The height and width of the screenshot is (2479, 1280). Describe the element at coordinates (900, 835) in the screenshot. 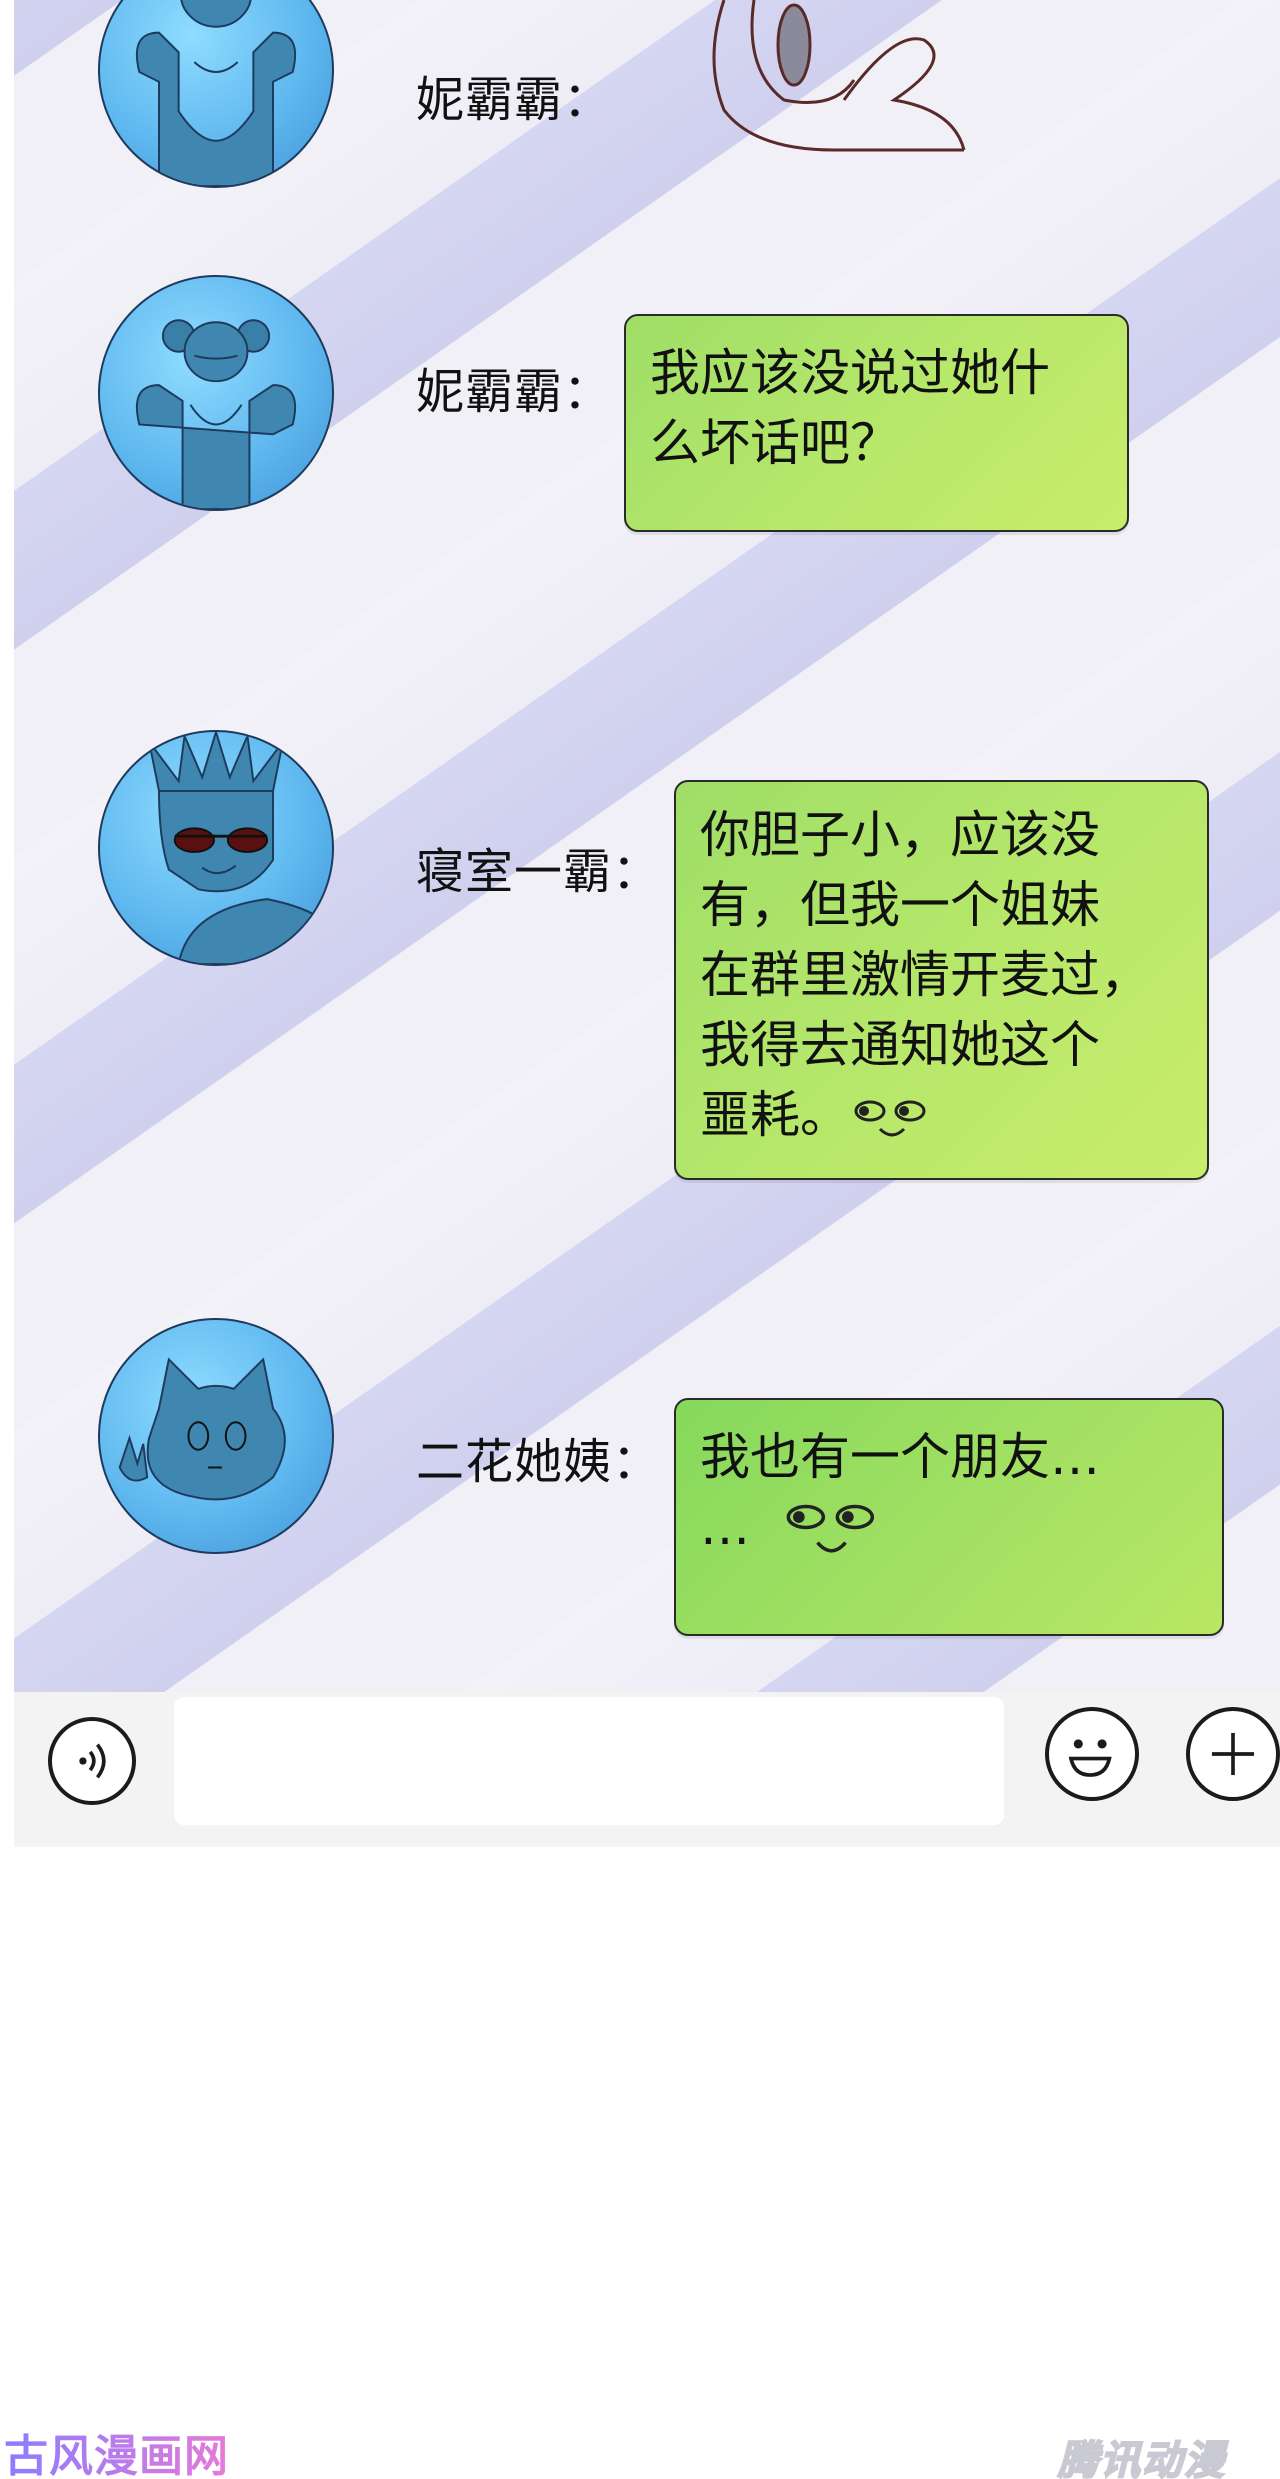

I see `message-line: 你胆子小，应该没` at that location.